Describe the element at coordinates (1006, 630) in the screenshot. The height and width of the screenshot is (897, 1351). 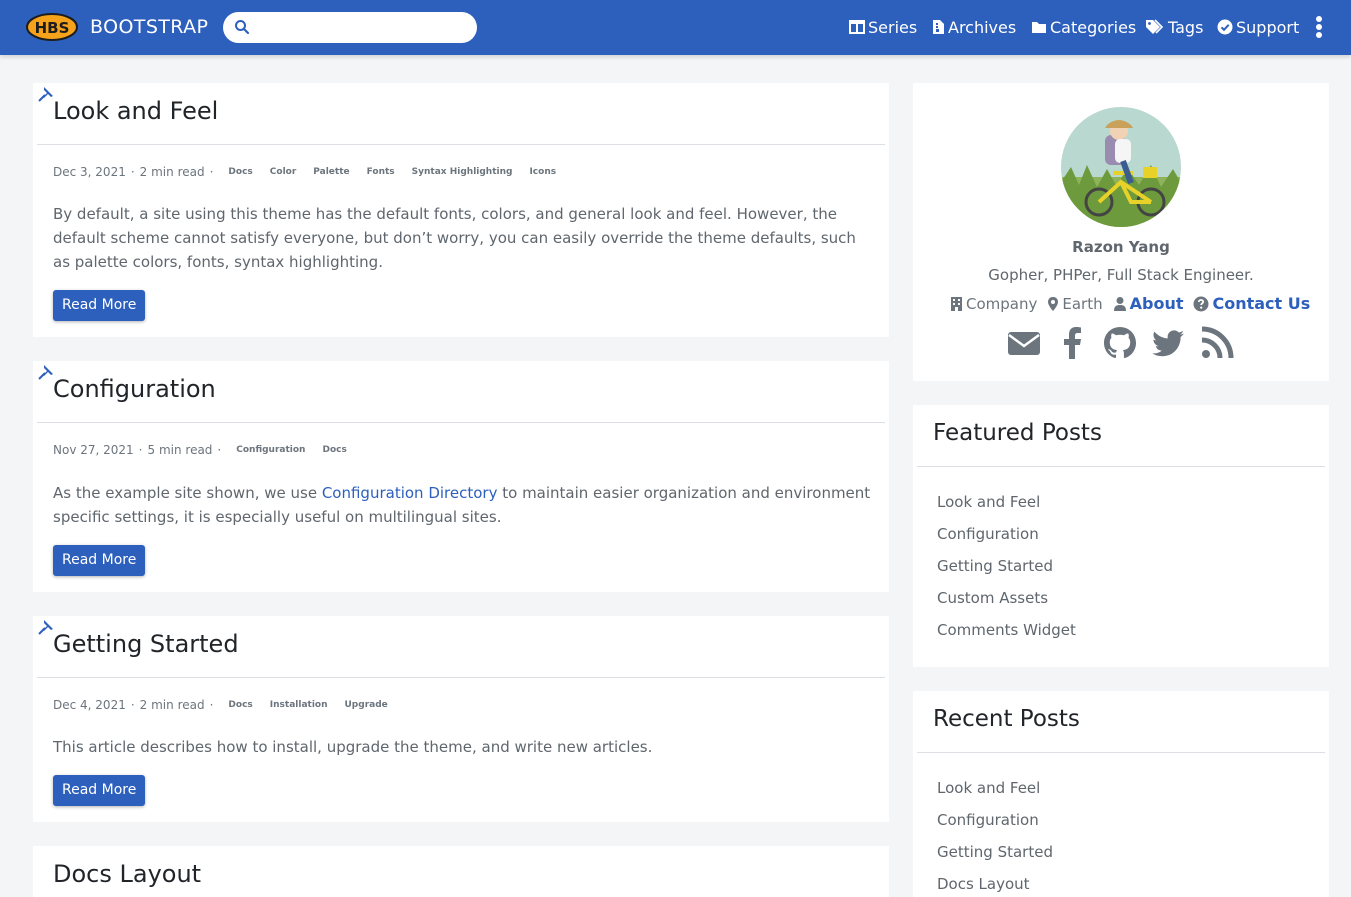
I see `featured-post-link: Comments Widget` at that location.